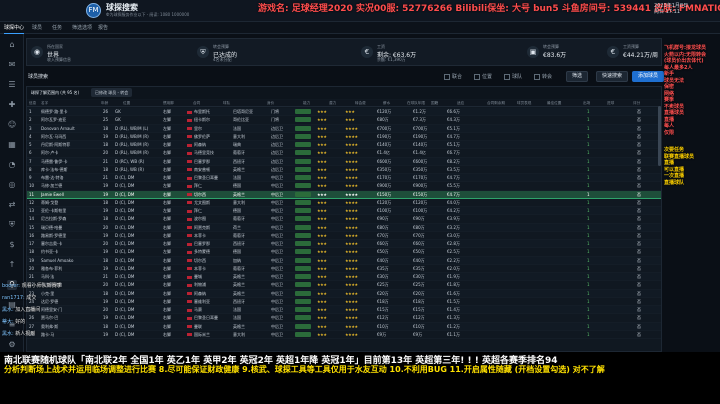 This screenshot has height=404, width=720. Describe the element at coordinates (70, 227) in the screenshot. I see `player-name: 瑞贝德·哈曼` at that location.